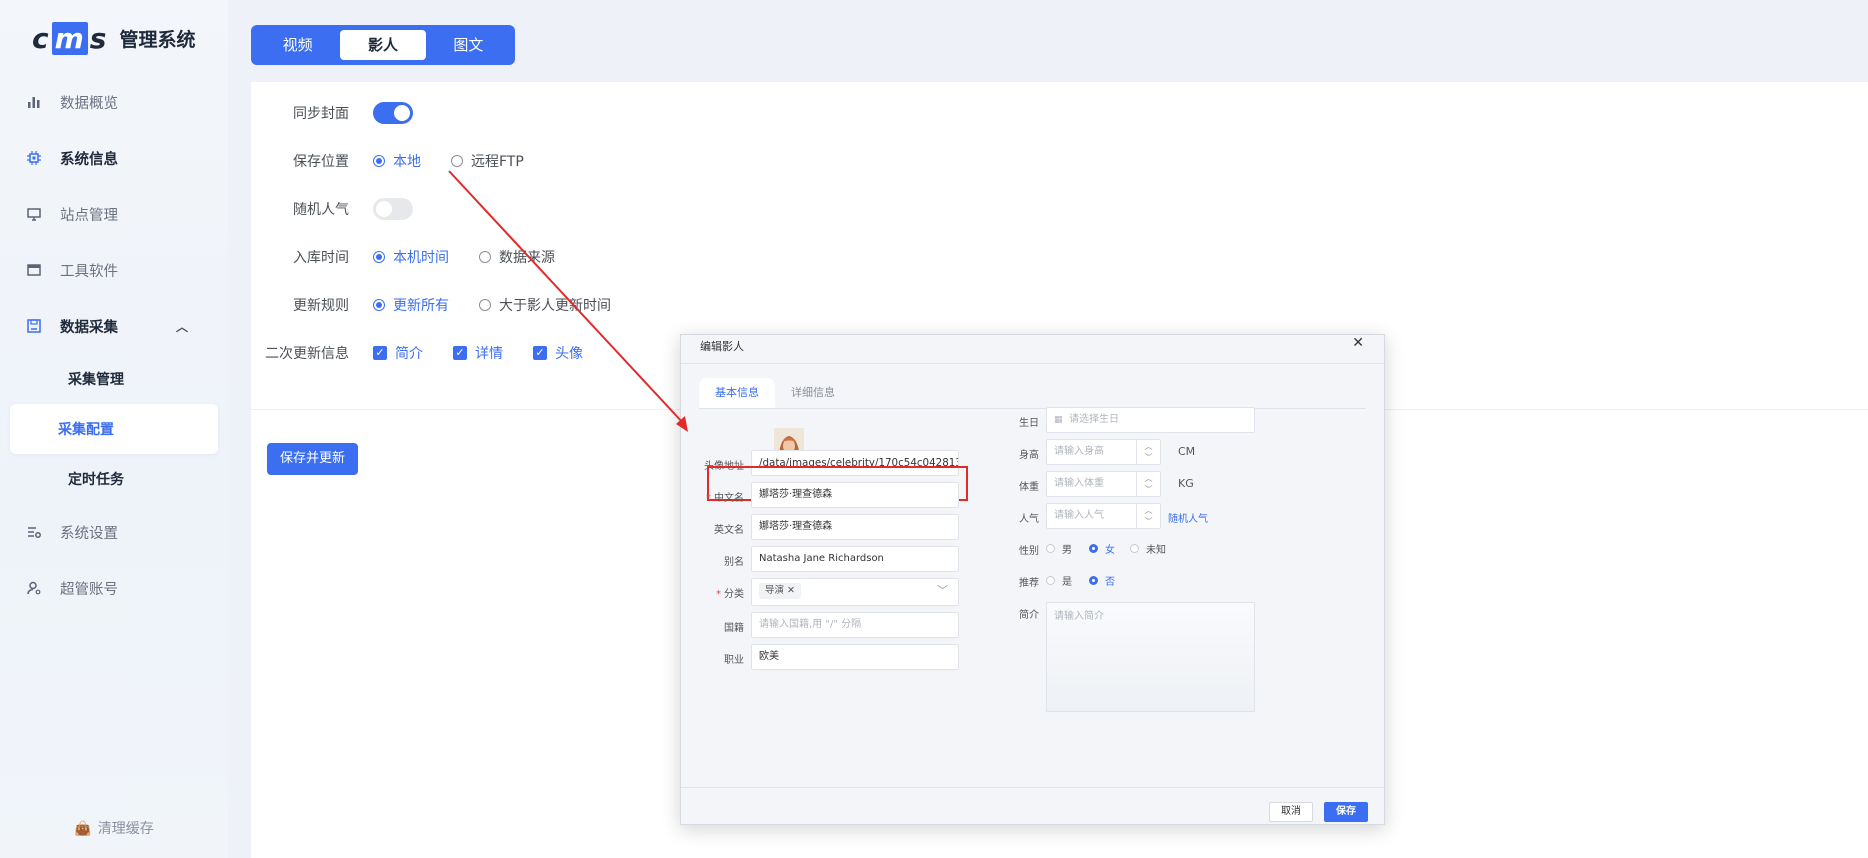  I want to click on form-label: 保存位置, so click(321, 162).